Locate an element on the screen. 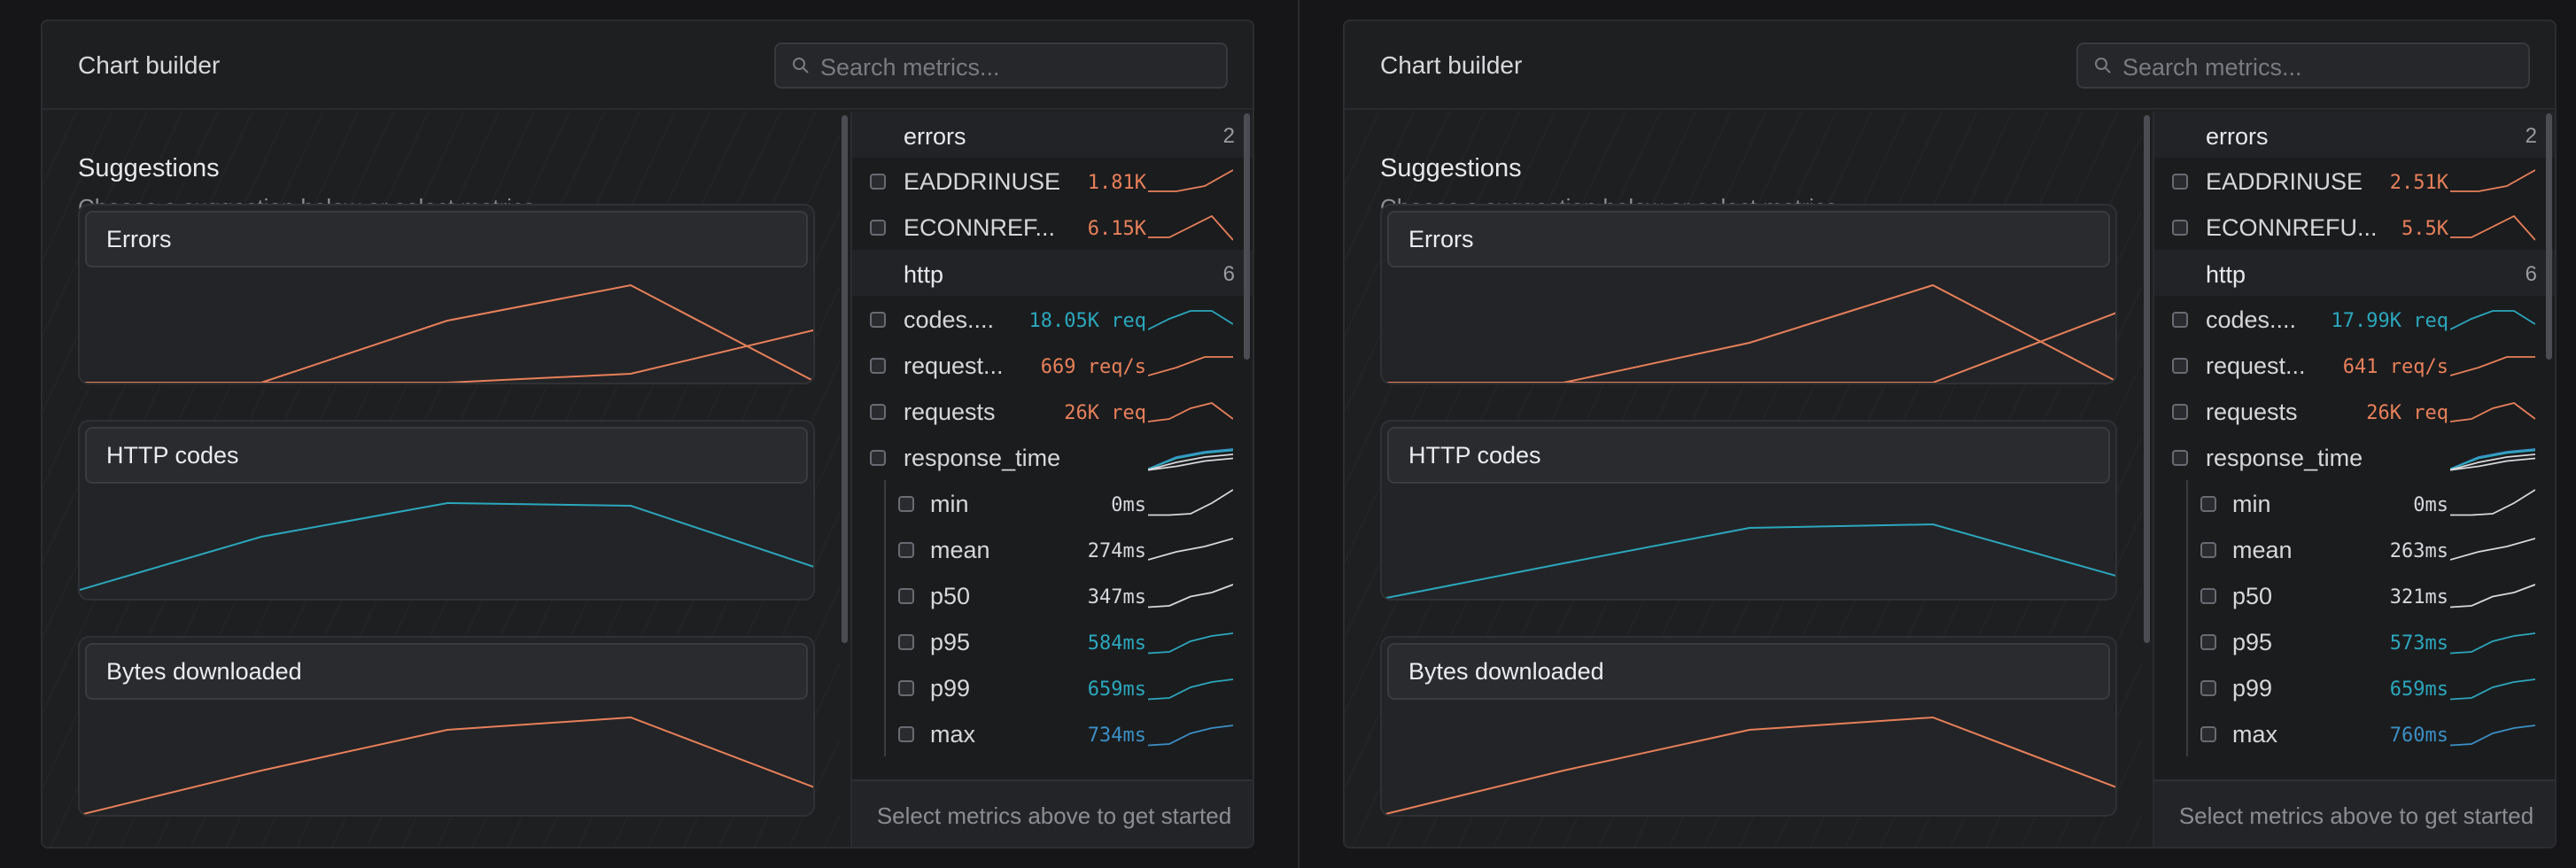  metric-row: codes.... 18.05K req is located at coordinates (1052, 319).